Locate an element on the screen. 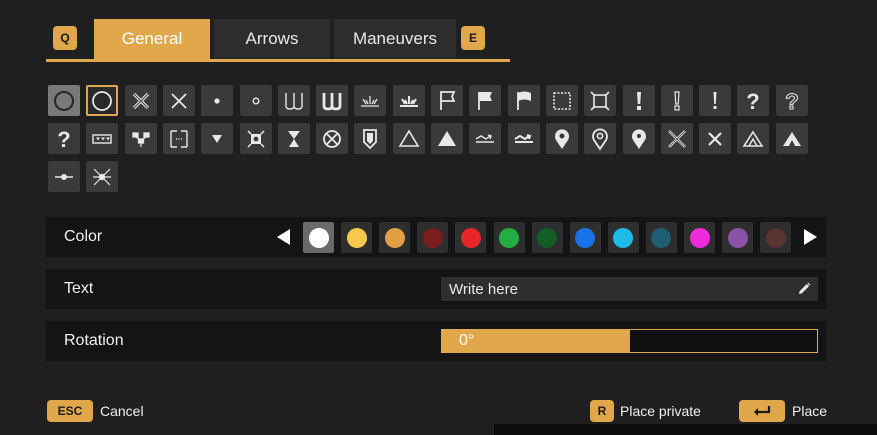 The height and width of the screenshot is (435, 877). sunrise-bold-icon is located at coordinates (408, 101).